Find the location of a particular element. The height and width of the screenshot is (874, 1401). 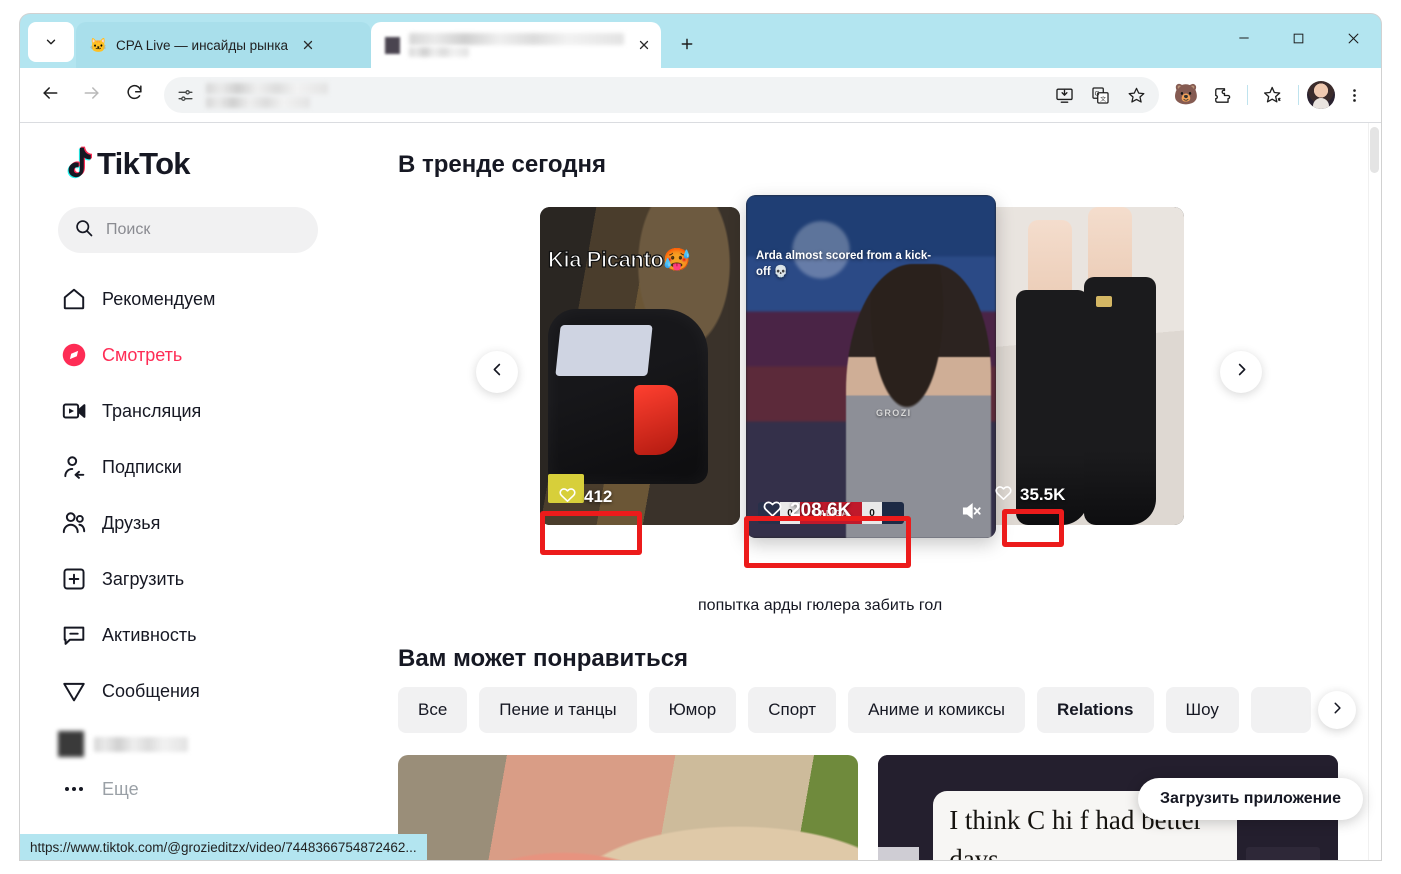

like-count-3: 35.5K is located at coordinates (1029, 495).